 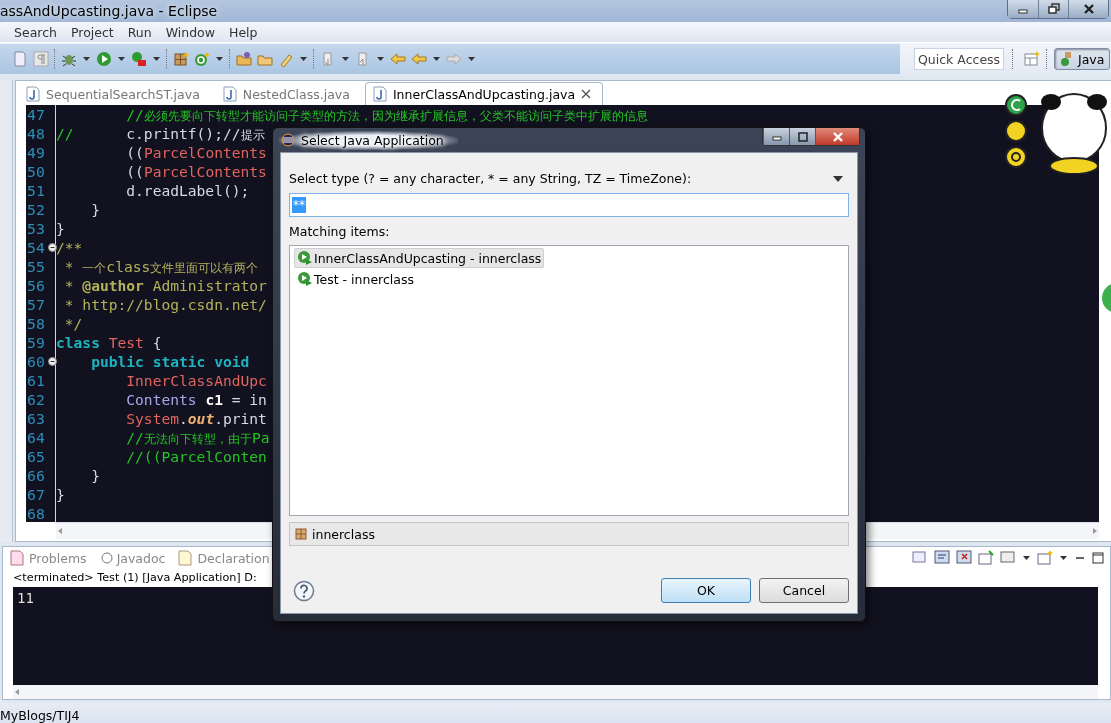 I want to click on code-line: Contents c1 = in, so click(x=196, y=399).